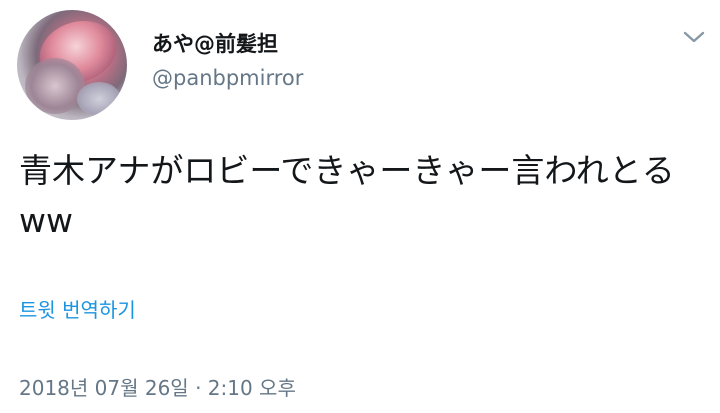  I want to click on display-name: あや@前髪担, so click(215, 43).